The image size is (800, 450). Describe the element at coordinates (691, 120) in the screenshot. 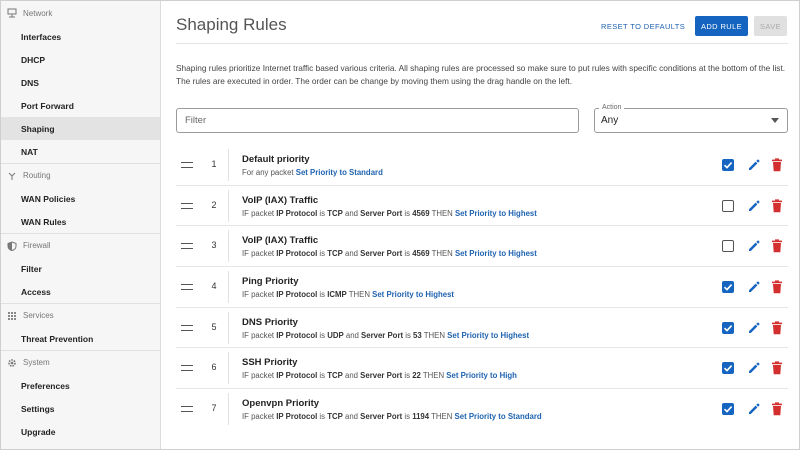

I see `action-select: Any` at that location.